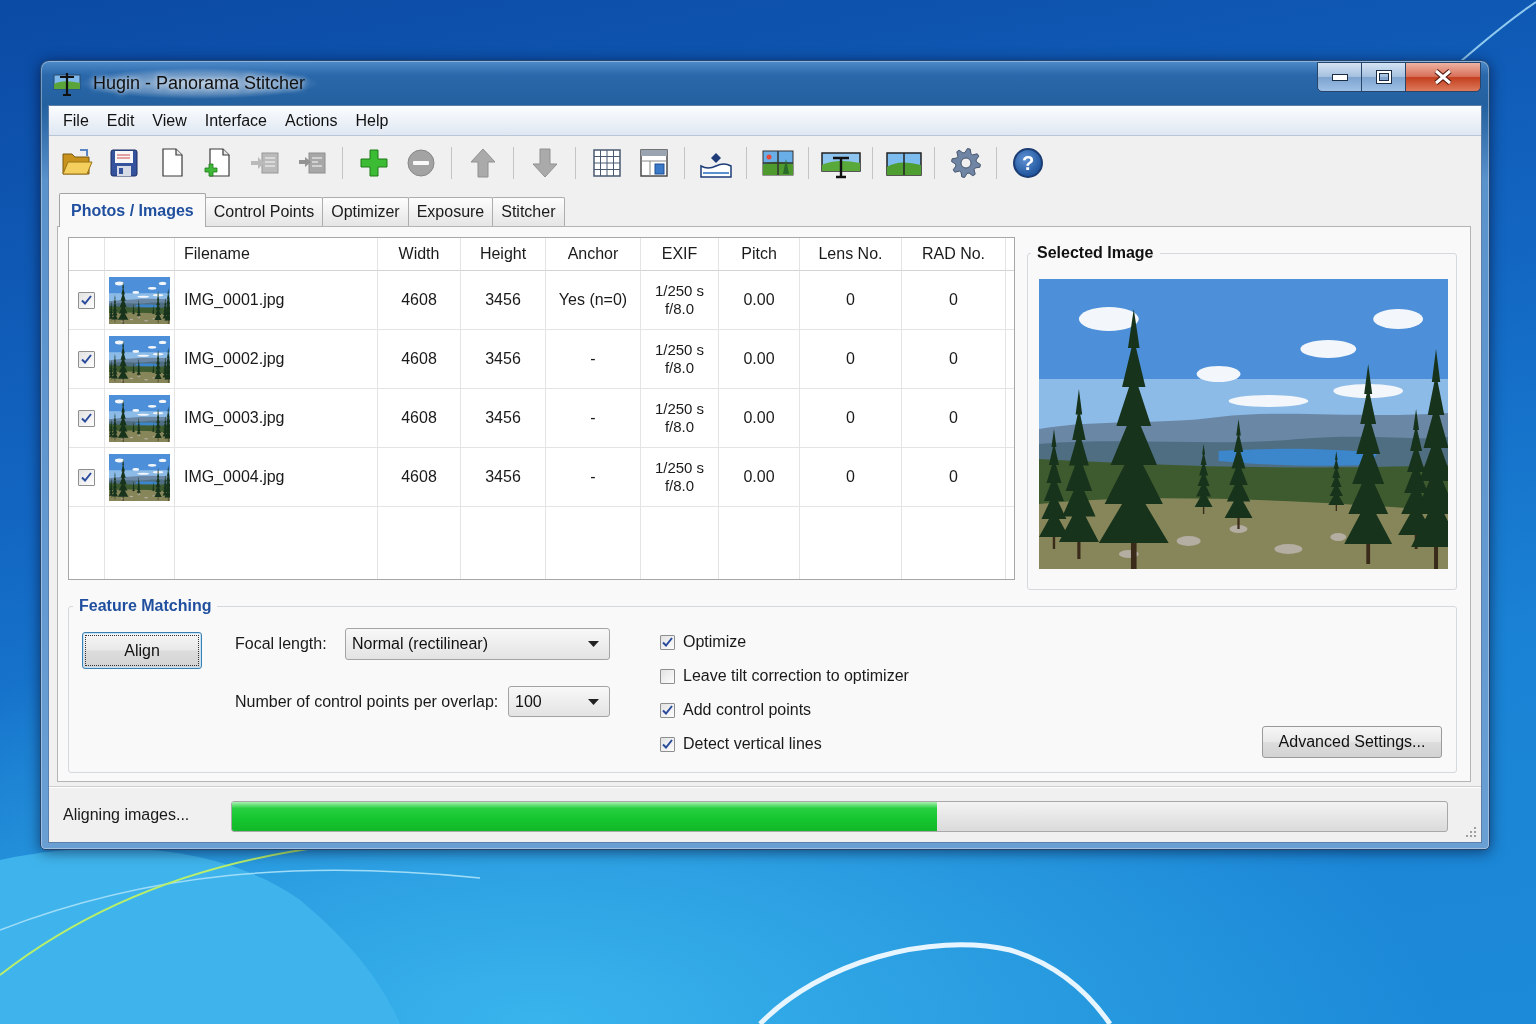 The height and width of the screenshot is (1024, 1536). Describe the element at coordinates (607, 163) in the screenshot. I see `grid-icon` at that location.